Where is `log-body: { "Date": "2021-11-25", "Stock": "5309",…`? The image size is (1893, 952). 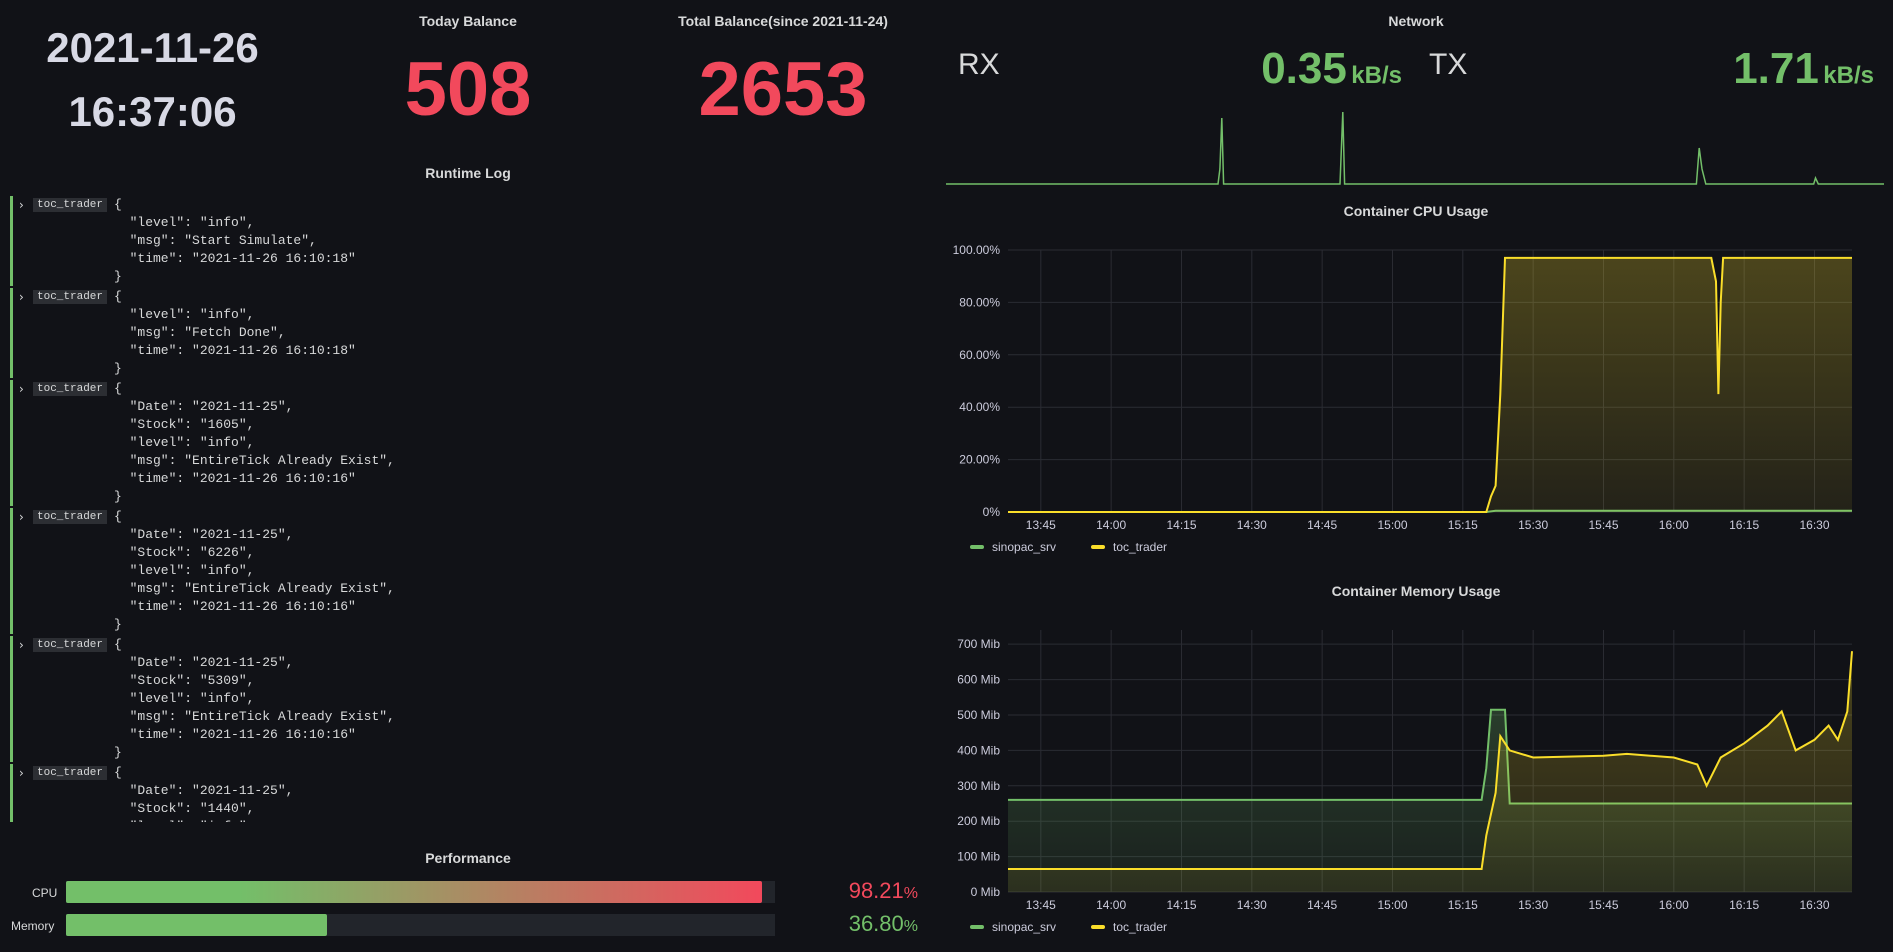
log-body: { "Date": "2021-11-25", "Stock": "5309",… is located at coordinates (254, 698).